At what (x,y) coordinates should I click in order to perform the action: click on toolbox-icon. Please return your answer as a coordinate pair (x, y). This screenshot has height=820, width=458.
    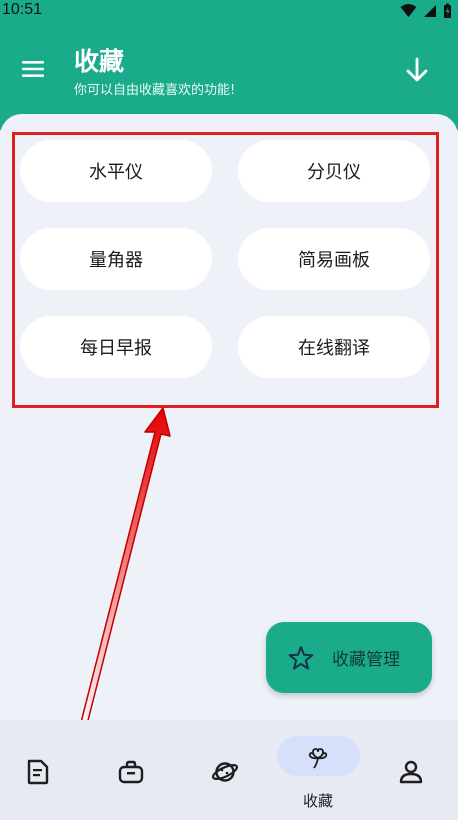
    Looking at the image, I should click on (131, 772).